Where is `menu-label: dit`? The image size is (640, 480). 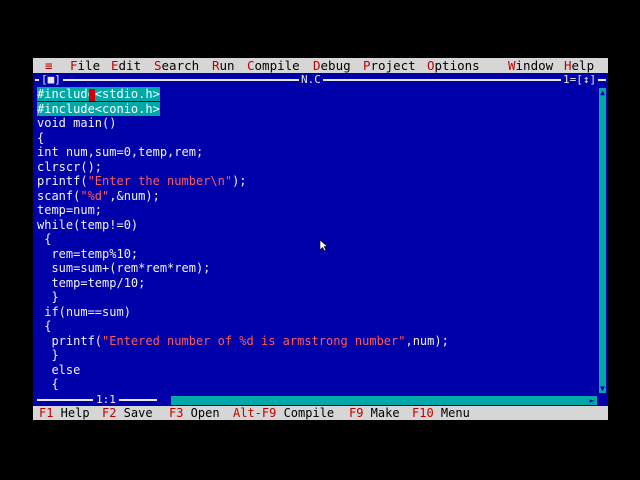 menu-label: dit is located at coordinates (130, 65).